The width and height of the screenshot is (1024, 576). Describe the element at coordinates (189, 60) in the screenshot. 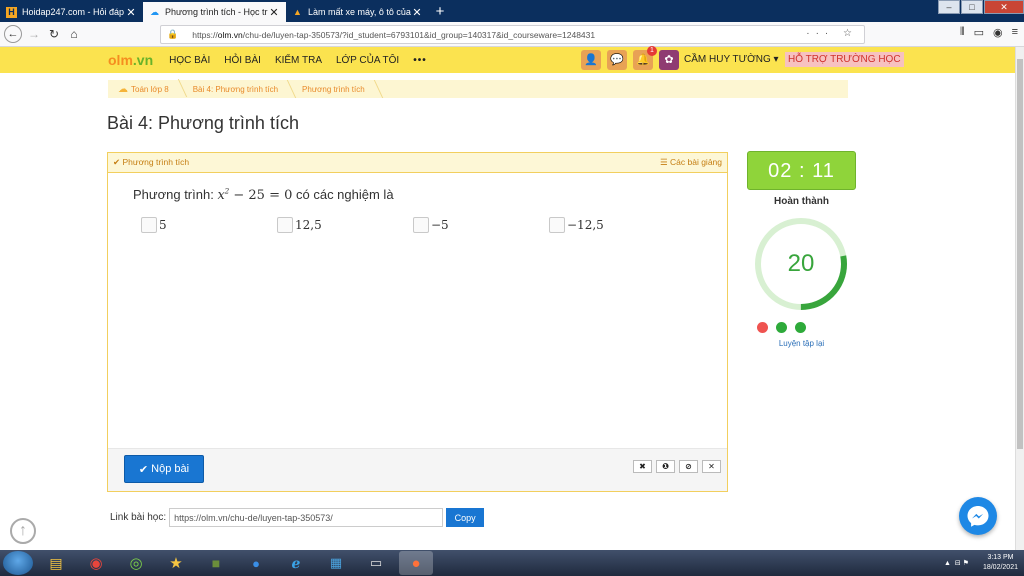

I see `menu-item-hoc-bai: HỌC BÀI` at that location.